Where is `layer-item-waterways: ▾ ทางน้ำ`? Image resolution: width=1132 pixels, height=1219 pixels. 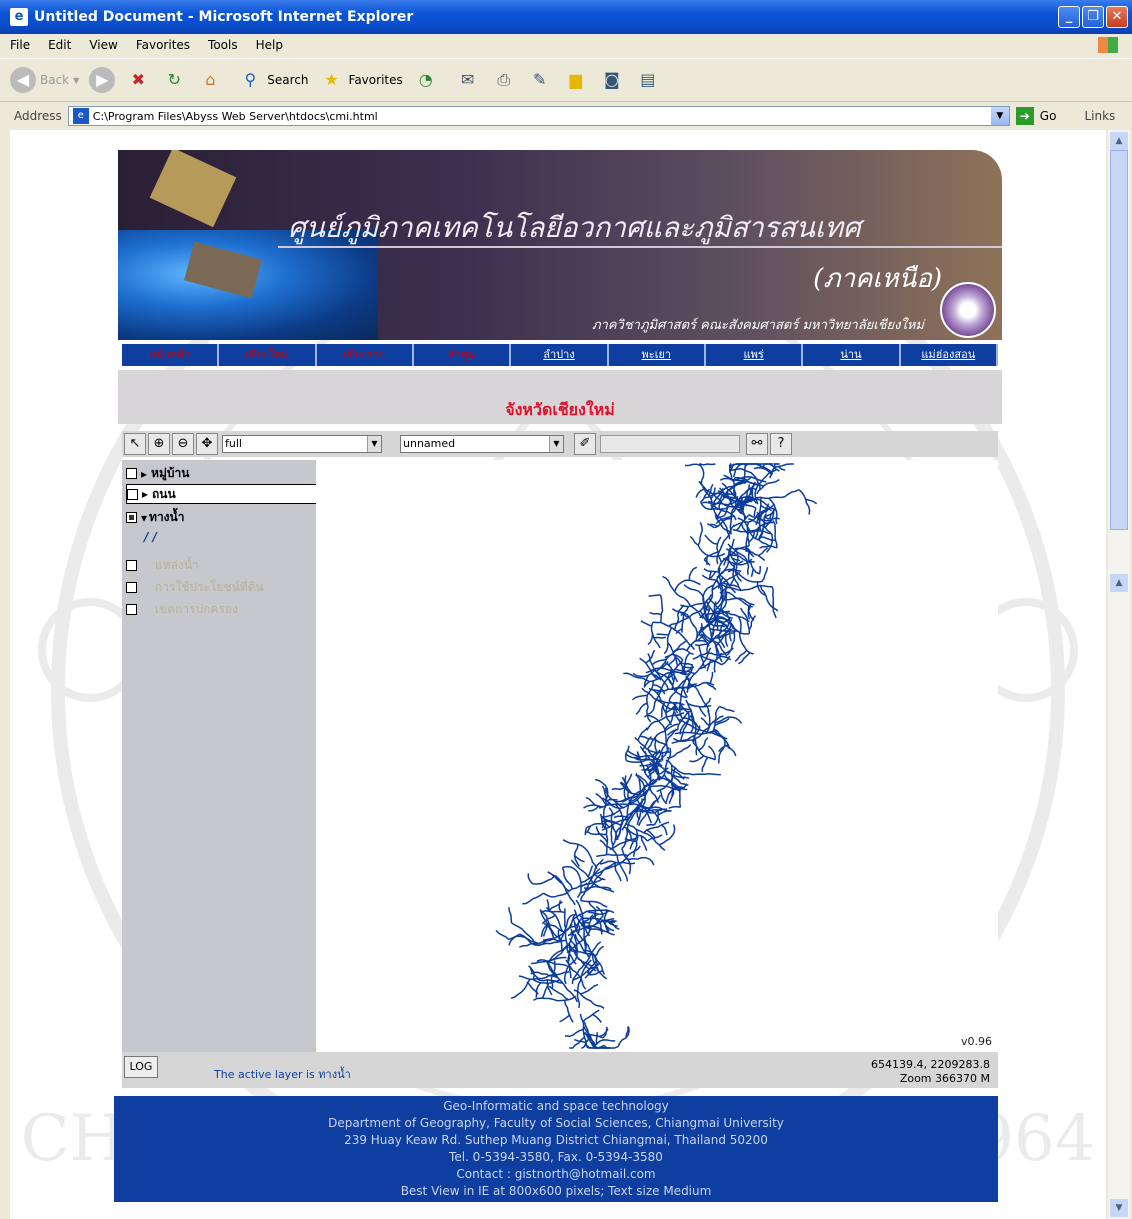 layer-item-waterways: ▾ ทางน้ำ is located at coordinates (155, 517).